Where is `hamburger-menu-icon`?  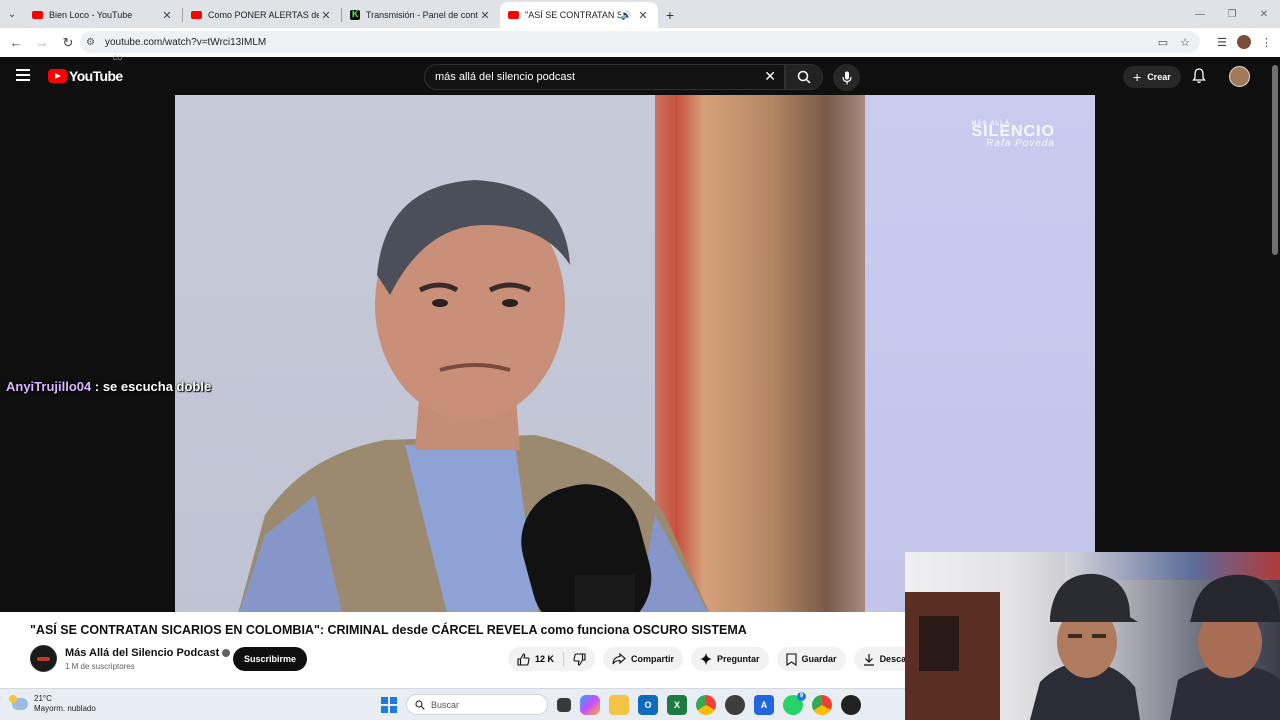 hamburger-menu-icon is located at coordinates (23, 76).